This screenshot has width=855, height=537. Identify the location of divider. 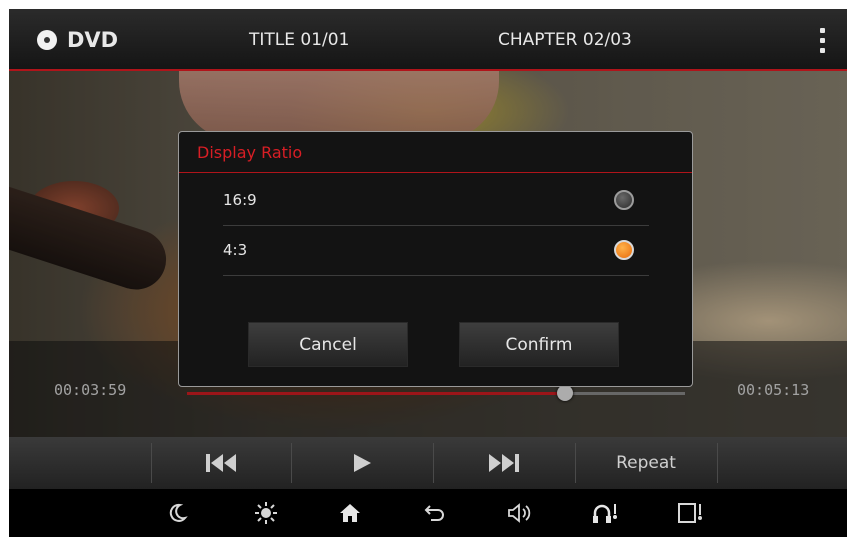
(717, 463).